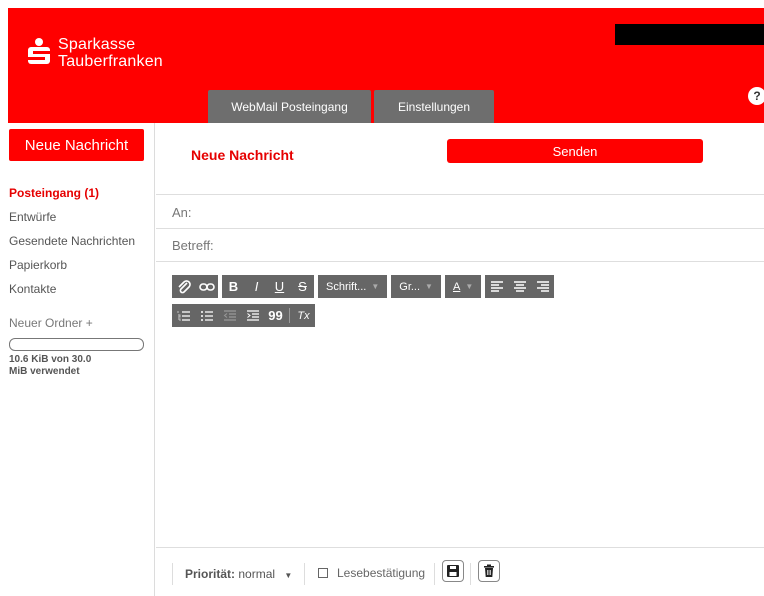  Describe the element at coordinates (689, 34) in the screenshot. I see `redacted-user-box` at that location.